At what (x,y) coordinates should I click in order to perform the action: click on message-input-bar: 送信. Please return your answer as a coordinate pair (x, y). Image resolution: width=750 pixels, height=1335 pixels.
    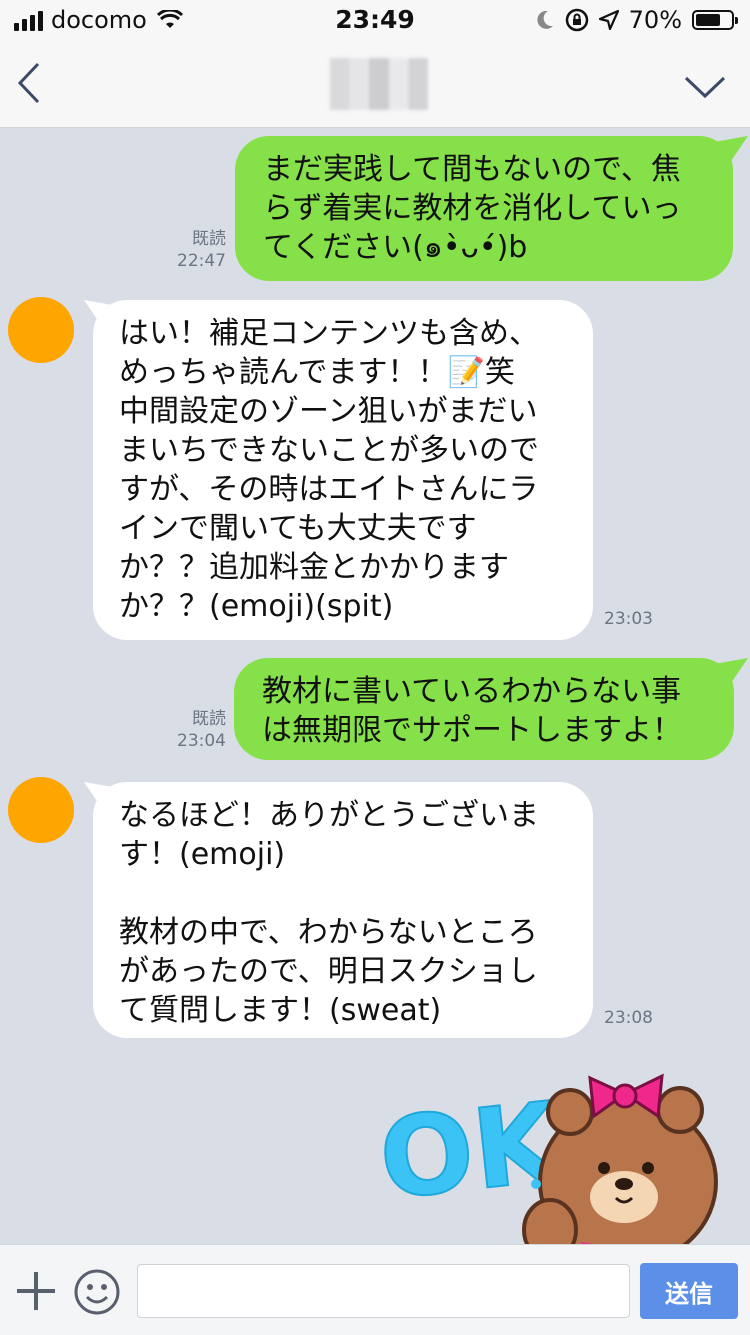
    Looking at the image, I should click on (375, 1289).